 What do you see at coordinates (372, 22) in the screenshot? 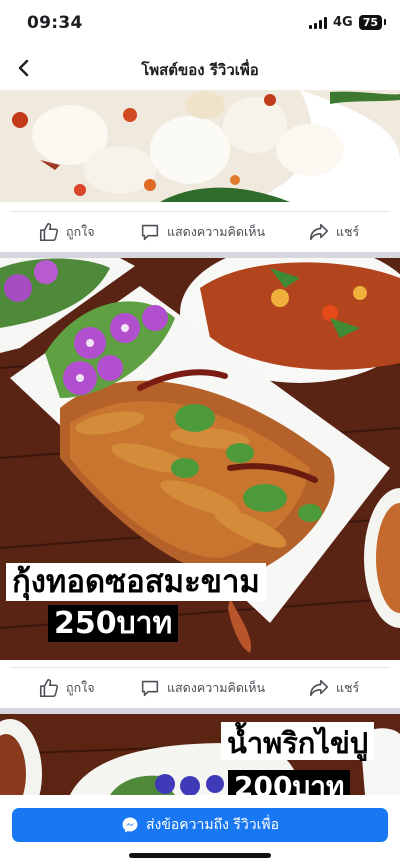
I see `battery-icon: 75` at bounding box center [372, 22].